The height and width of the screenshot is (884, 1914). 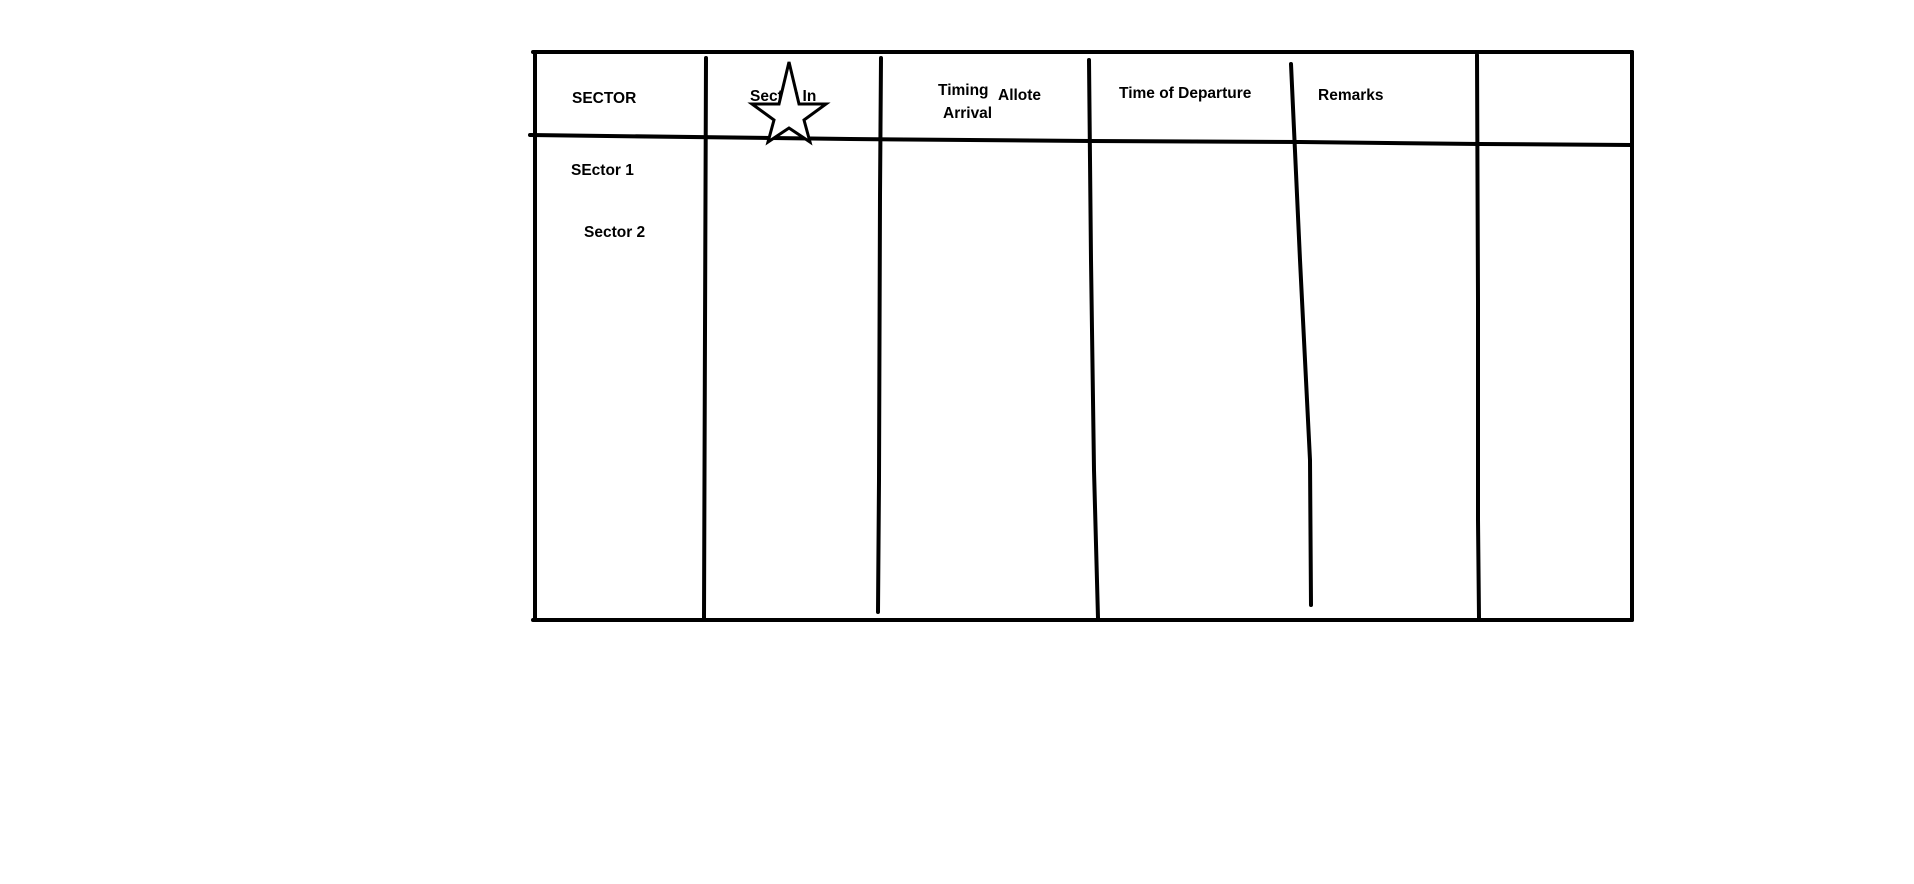 What do you see at coordinates (1351, 95) in the screenshot?
I see `header-remarks: Remarks` at bounding box center [1351, 95].